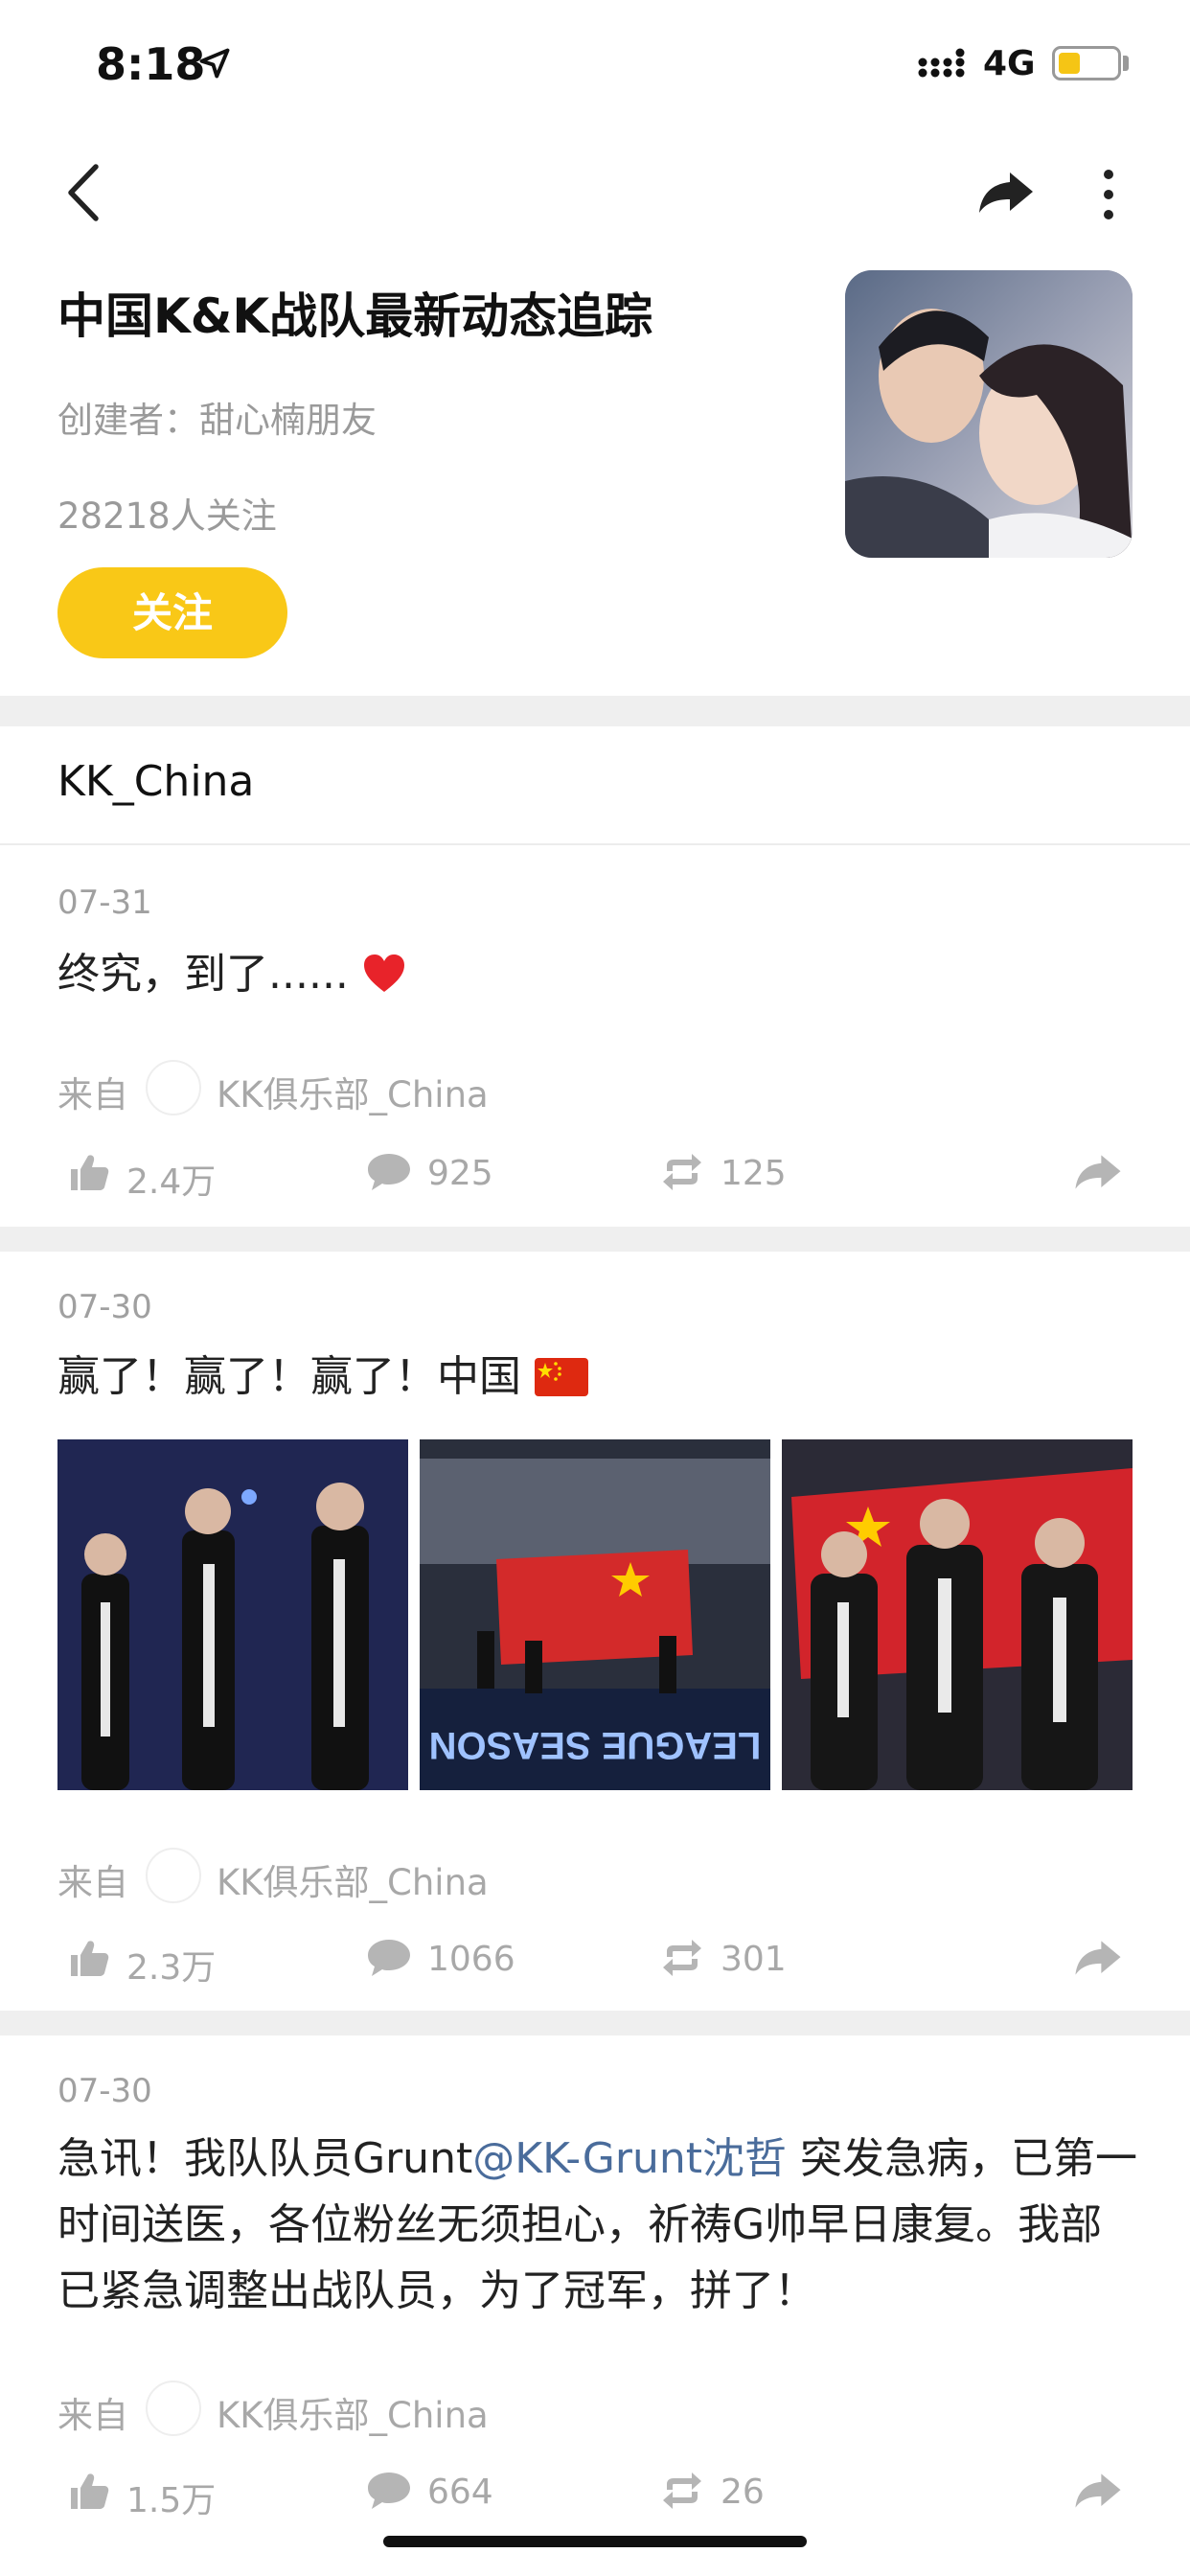 The width and height of the screenshot is (1190, 2576). What do you see at coordinates (105, 903) in the screenshot?
I see `post-date: 07-31` at bounding box center [105, 903].